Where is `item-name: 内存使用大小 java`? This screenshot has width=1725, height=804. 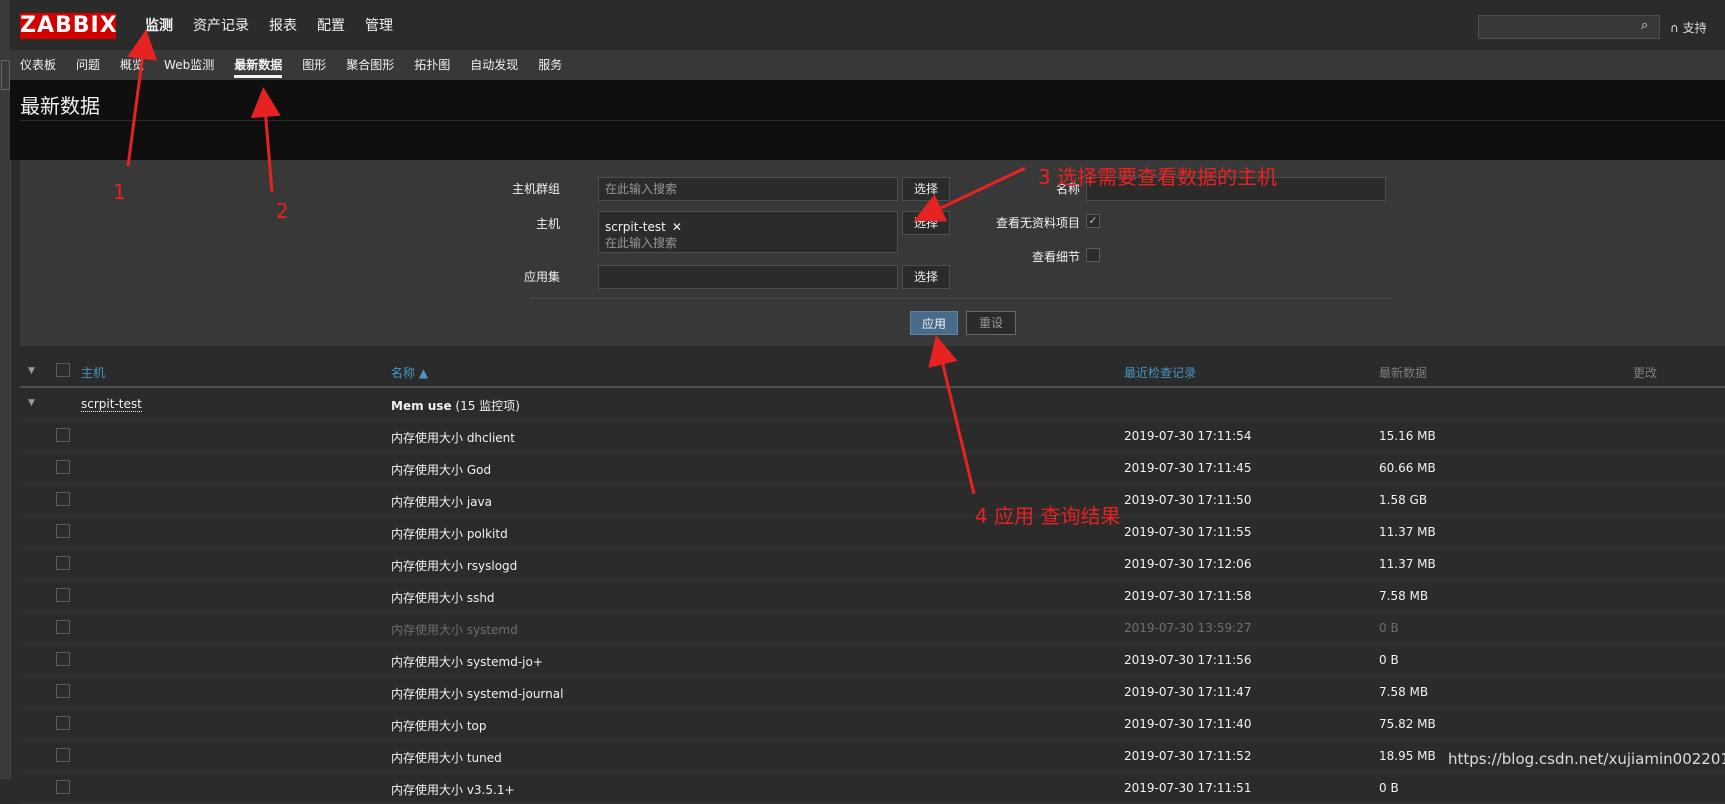 item-name: 内存使用大小 java is located at coordinates (441, 502).